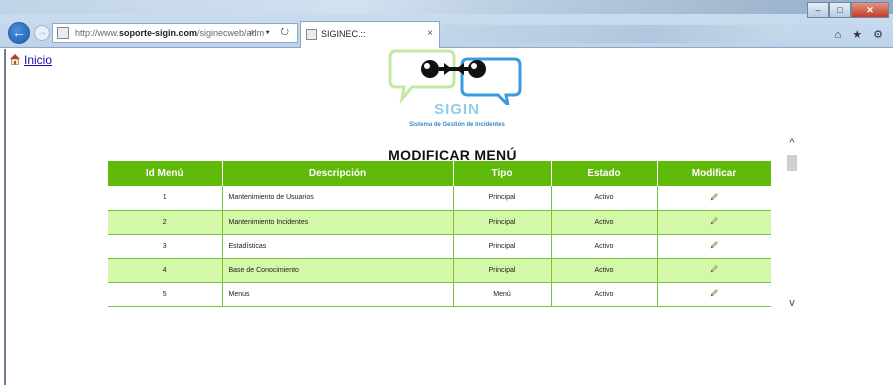  I want to click on home-link-label: Inicio, so click(38, 60).